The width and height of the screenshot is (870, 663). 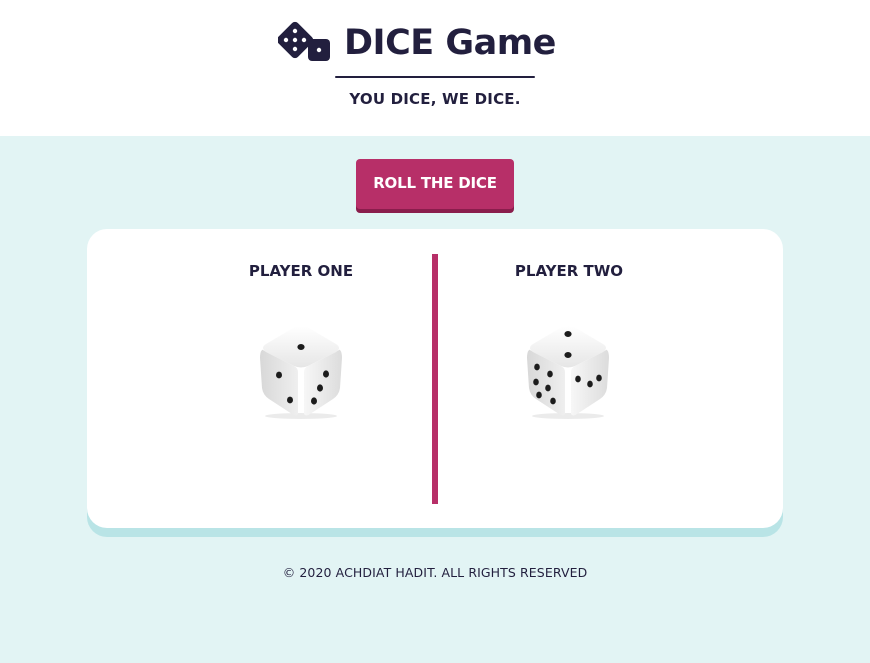 I want to click on brand: DICE Game, so click(x=417, y=43).